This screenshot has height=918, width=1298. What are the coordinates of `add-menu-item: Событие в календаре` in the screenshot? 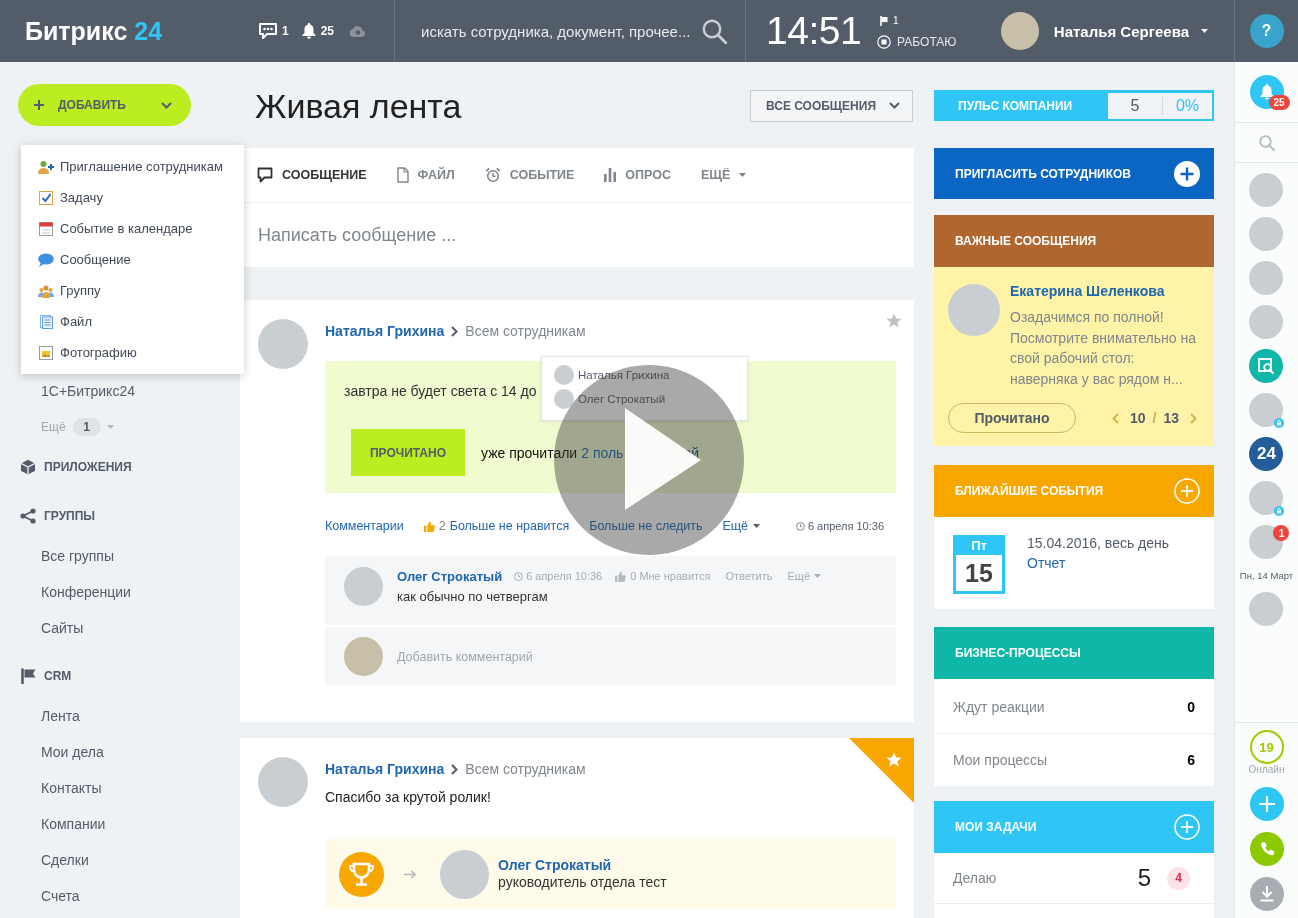 It's located at (115, 228).